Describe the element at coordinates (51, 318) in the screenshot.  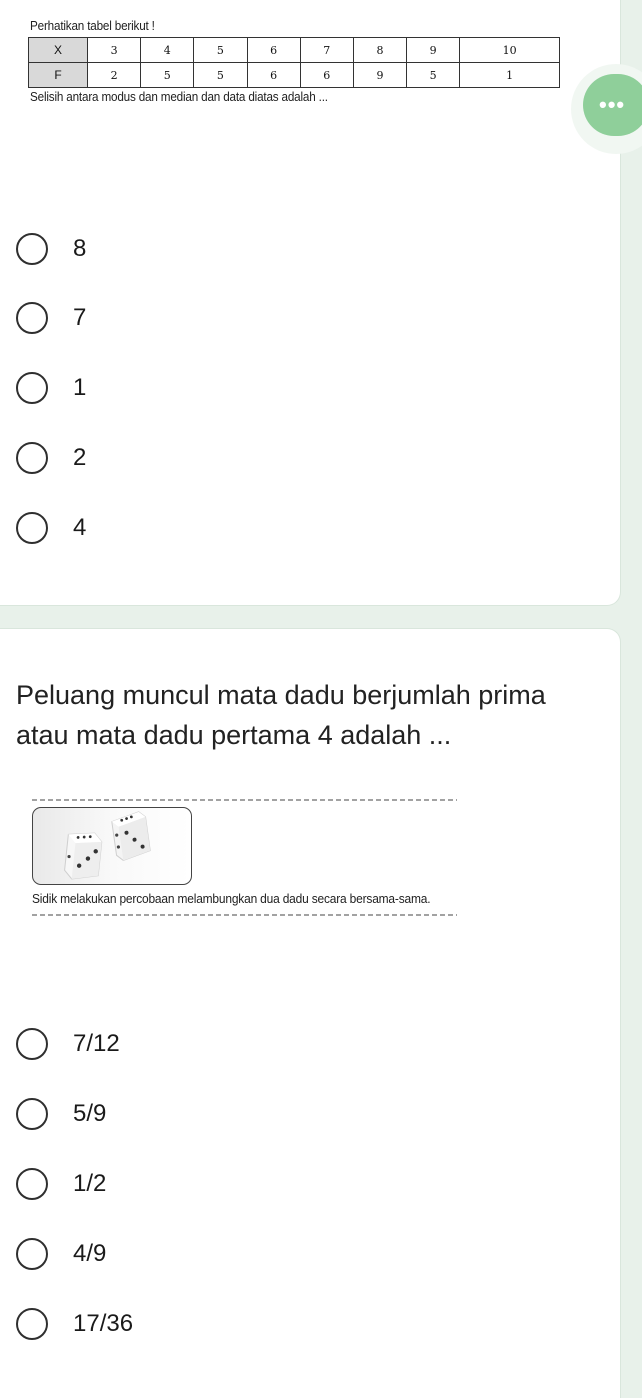
I see `answer-option-2: 7` at that location.